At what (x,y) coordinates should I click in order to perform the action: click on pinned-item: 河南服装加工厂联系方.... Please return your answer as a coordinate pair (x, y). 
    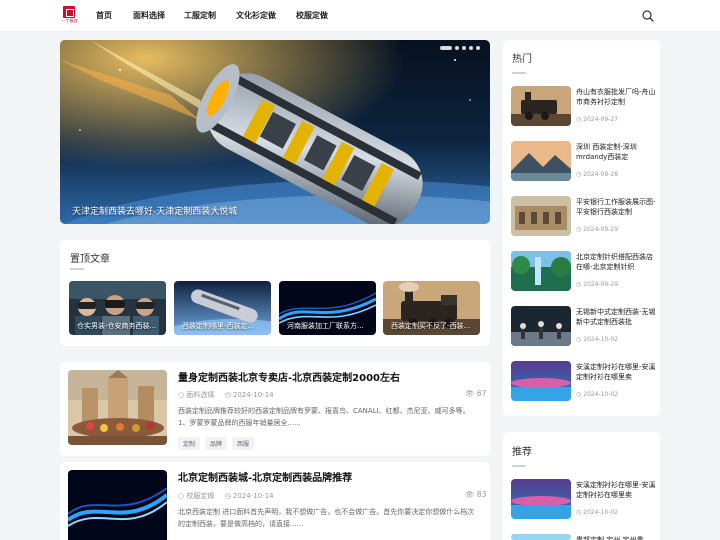
    Looking at the image, I should click on (327, 308).